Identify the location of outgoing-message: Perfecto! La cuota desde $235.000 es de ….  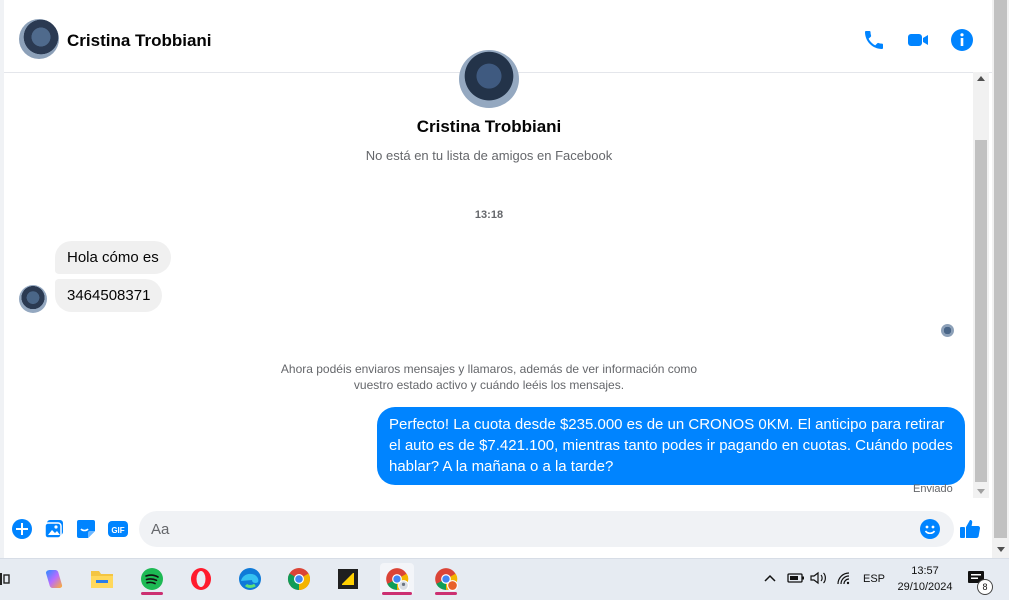
(671, 446).